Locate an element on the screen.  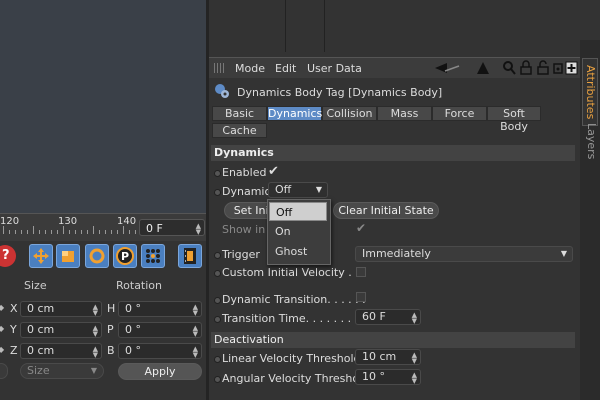
lock-icon is located at coordinates (526, 69).